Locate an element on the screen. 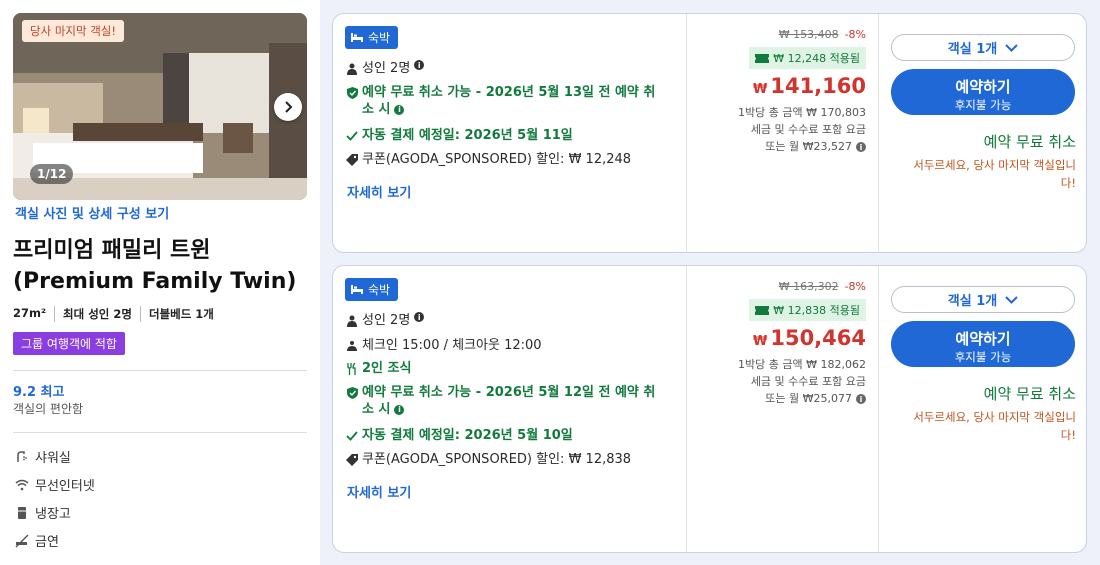 This screenshot has height=565, width=1100. monthly-payment: 또는 월 ₩23,527 i is located at coordinates (802, 146).